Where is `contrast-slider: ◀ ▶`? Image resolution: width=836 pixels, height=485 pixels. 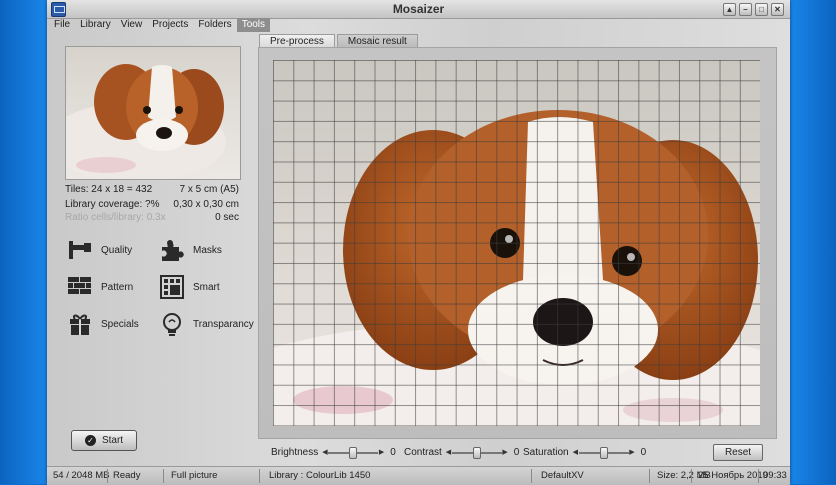
contrast-slider: ◀ ▶ is located at coordinates (477, 452).